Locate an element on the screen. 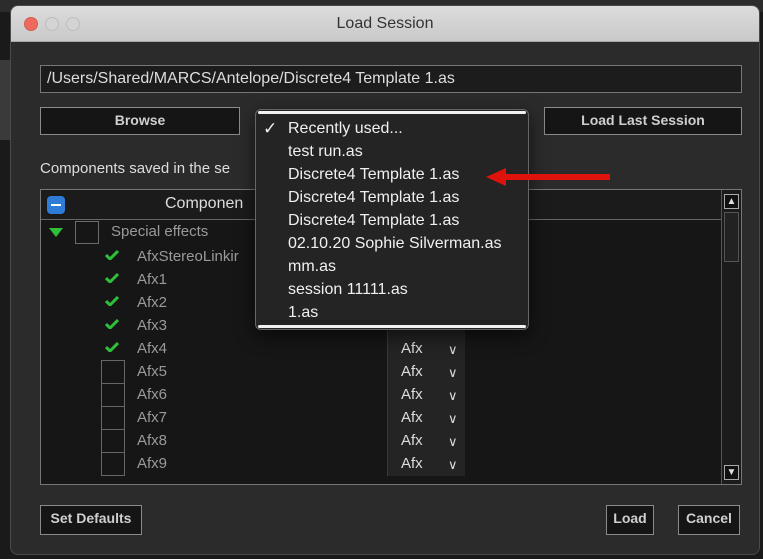 The image size is (763, 559). dropdown-item-label: session 11111.as is located at coordinates (348, 289).